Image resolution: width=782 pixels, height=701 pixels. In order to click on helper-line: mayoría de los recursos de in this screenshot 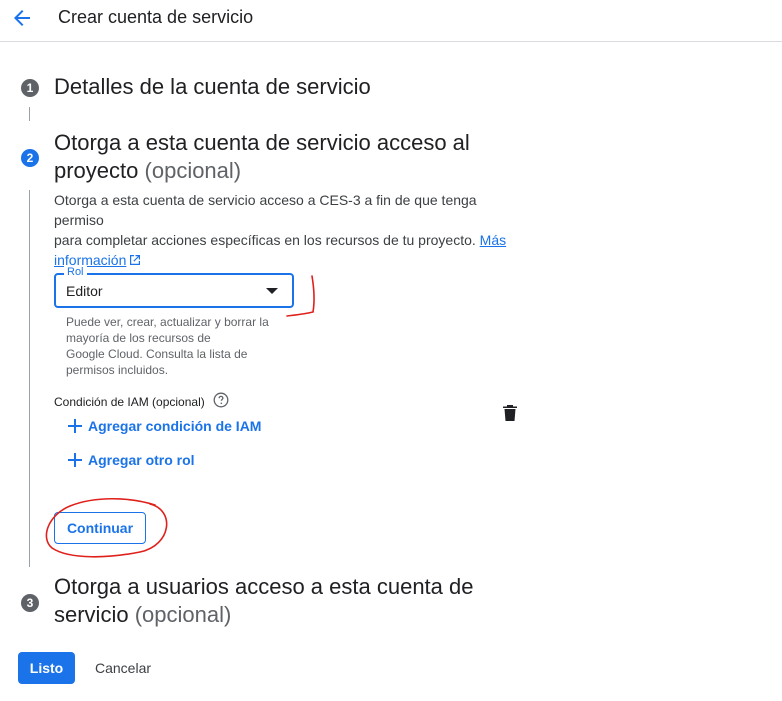, I will do `click(138, 338)`.